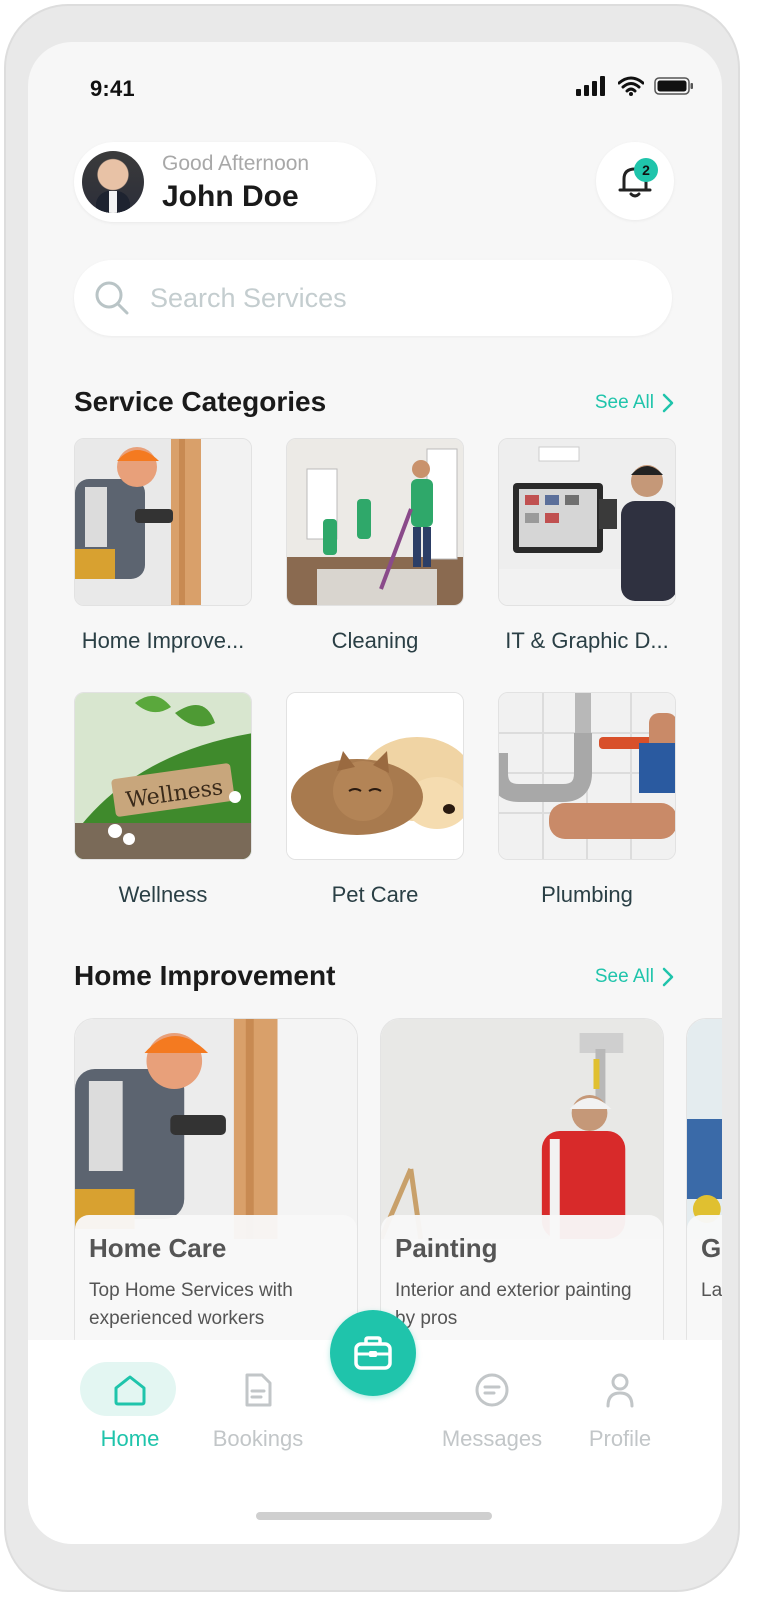 Image resolution: width=758 pixels, height=1600 pixels. Describe the element at coordinates (374, 1516) in the screenshot. I see `home-indicator` at that location.